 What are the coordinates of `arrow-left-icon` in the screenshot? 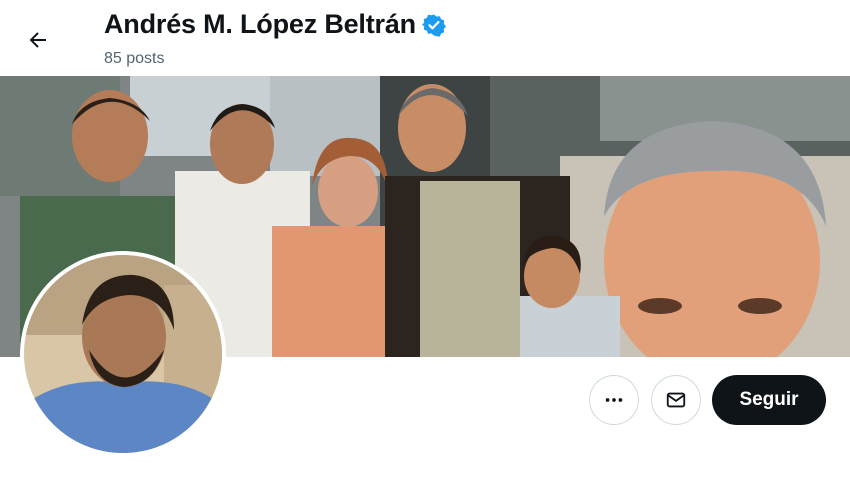 It's located at (37, 40).